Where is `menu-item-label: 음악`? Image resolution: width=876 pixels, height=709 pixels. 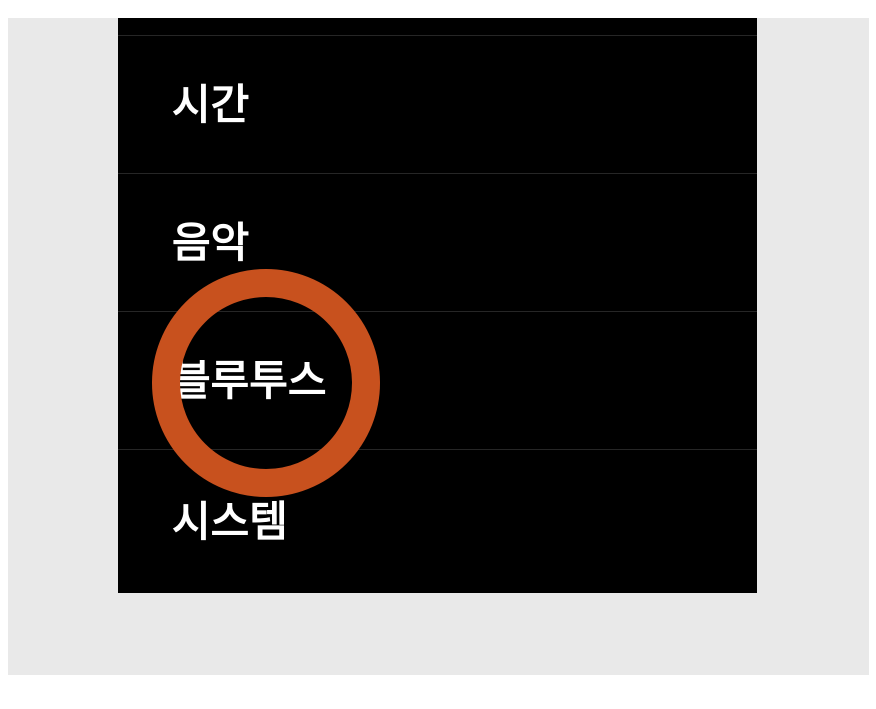
menu-item-label: 음악 is located at coordinates (211, 242).